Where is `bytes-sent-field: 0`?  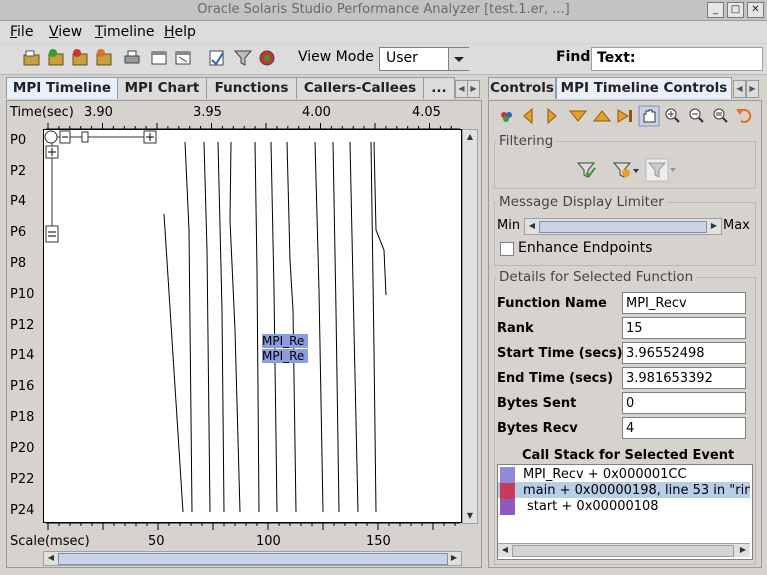 bytes-sent-field: 0 is located at coordinates (684, 403).